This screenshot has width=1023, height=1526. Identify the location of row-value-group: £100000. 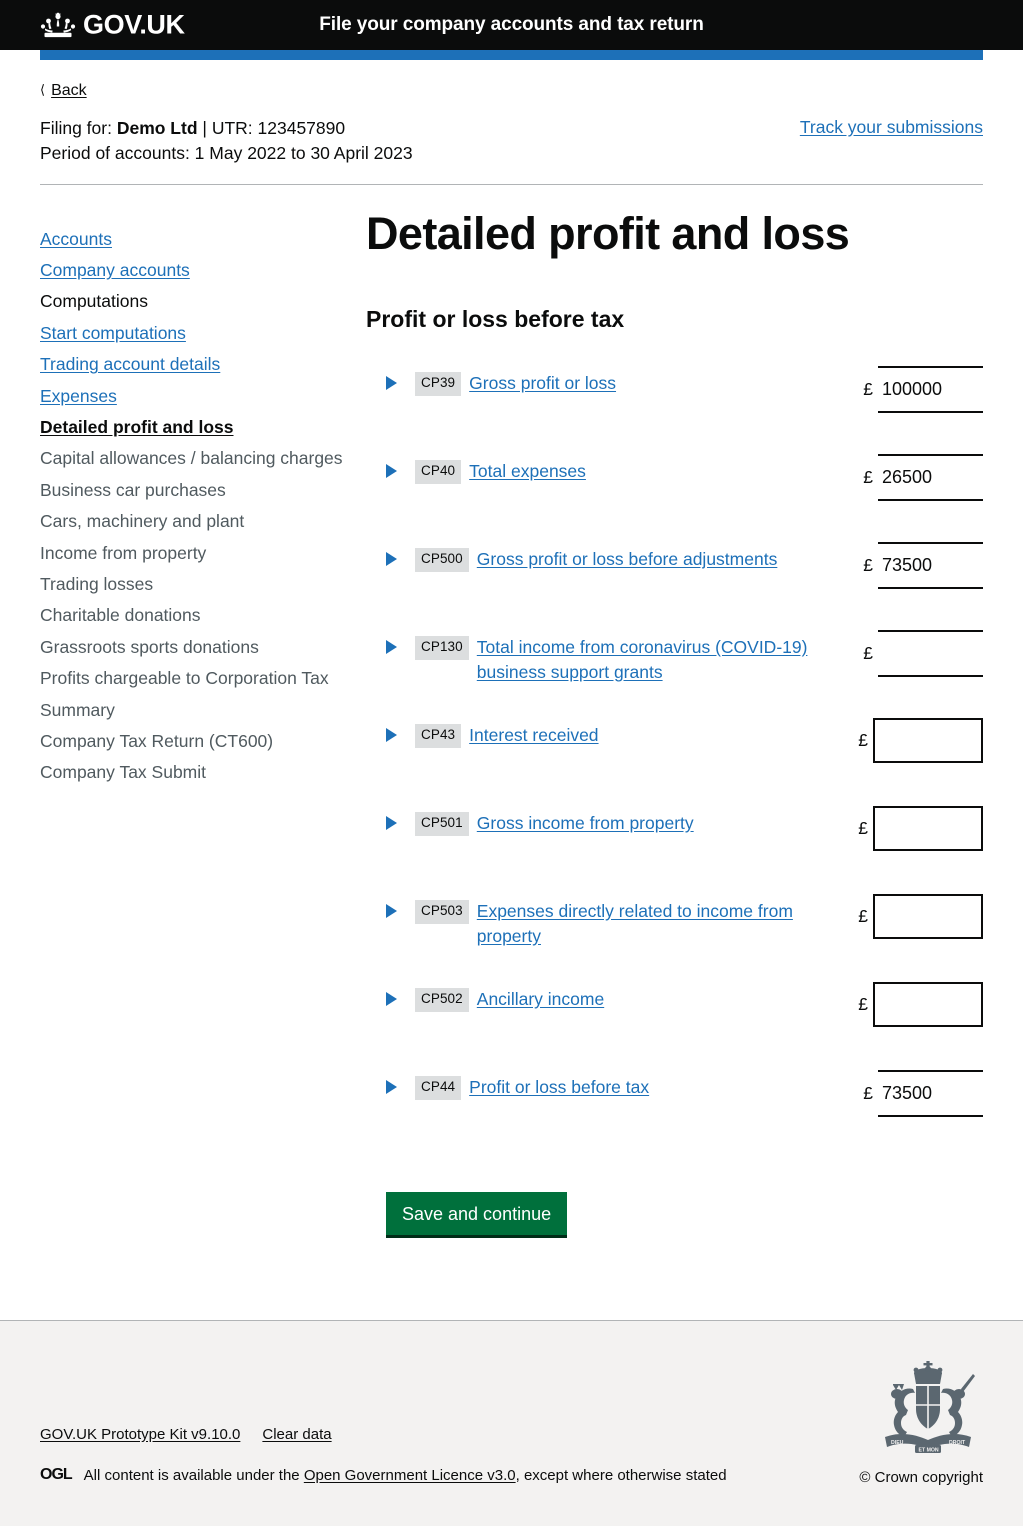
(895, 385).